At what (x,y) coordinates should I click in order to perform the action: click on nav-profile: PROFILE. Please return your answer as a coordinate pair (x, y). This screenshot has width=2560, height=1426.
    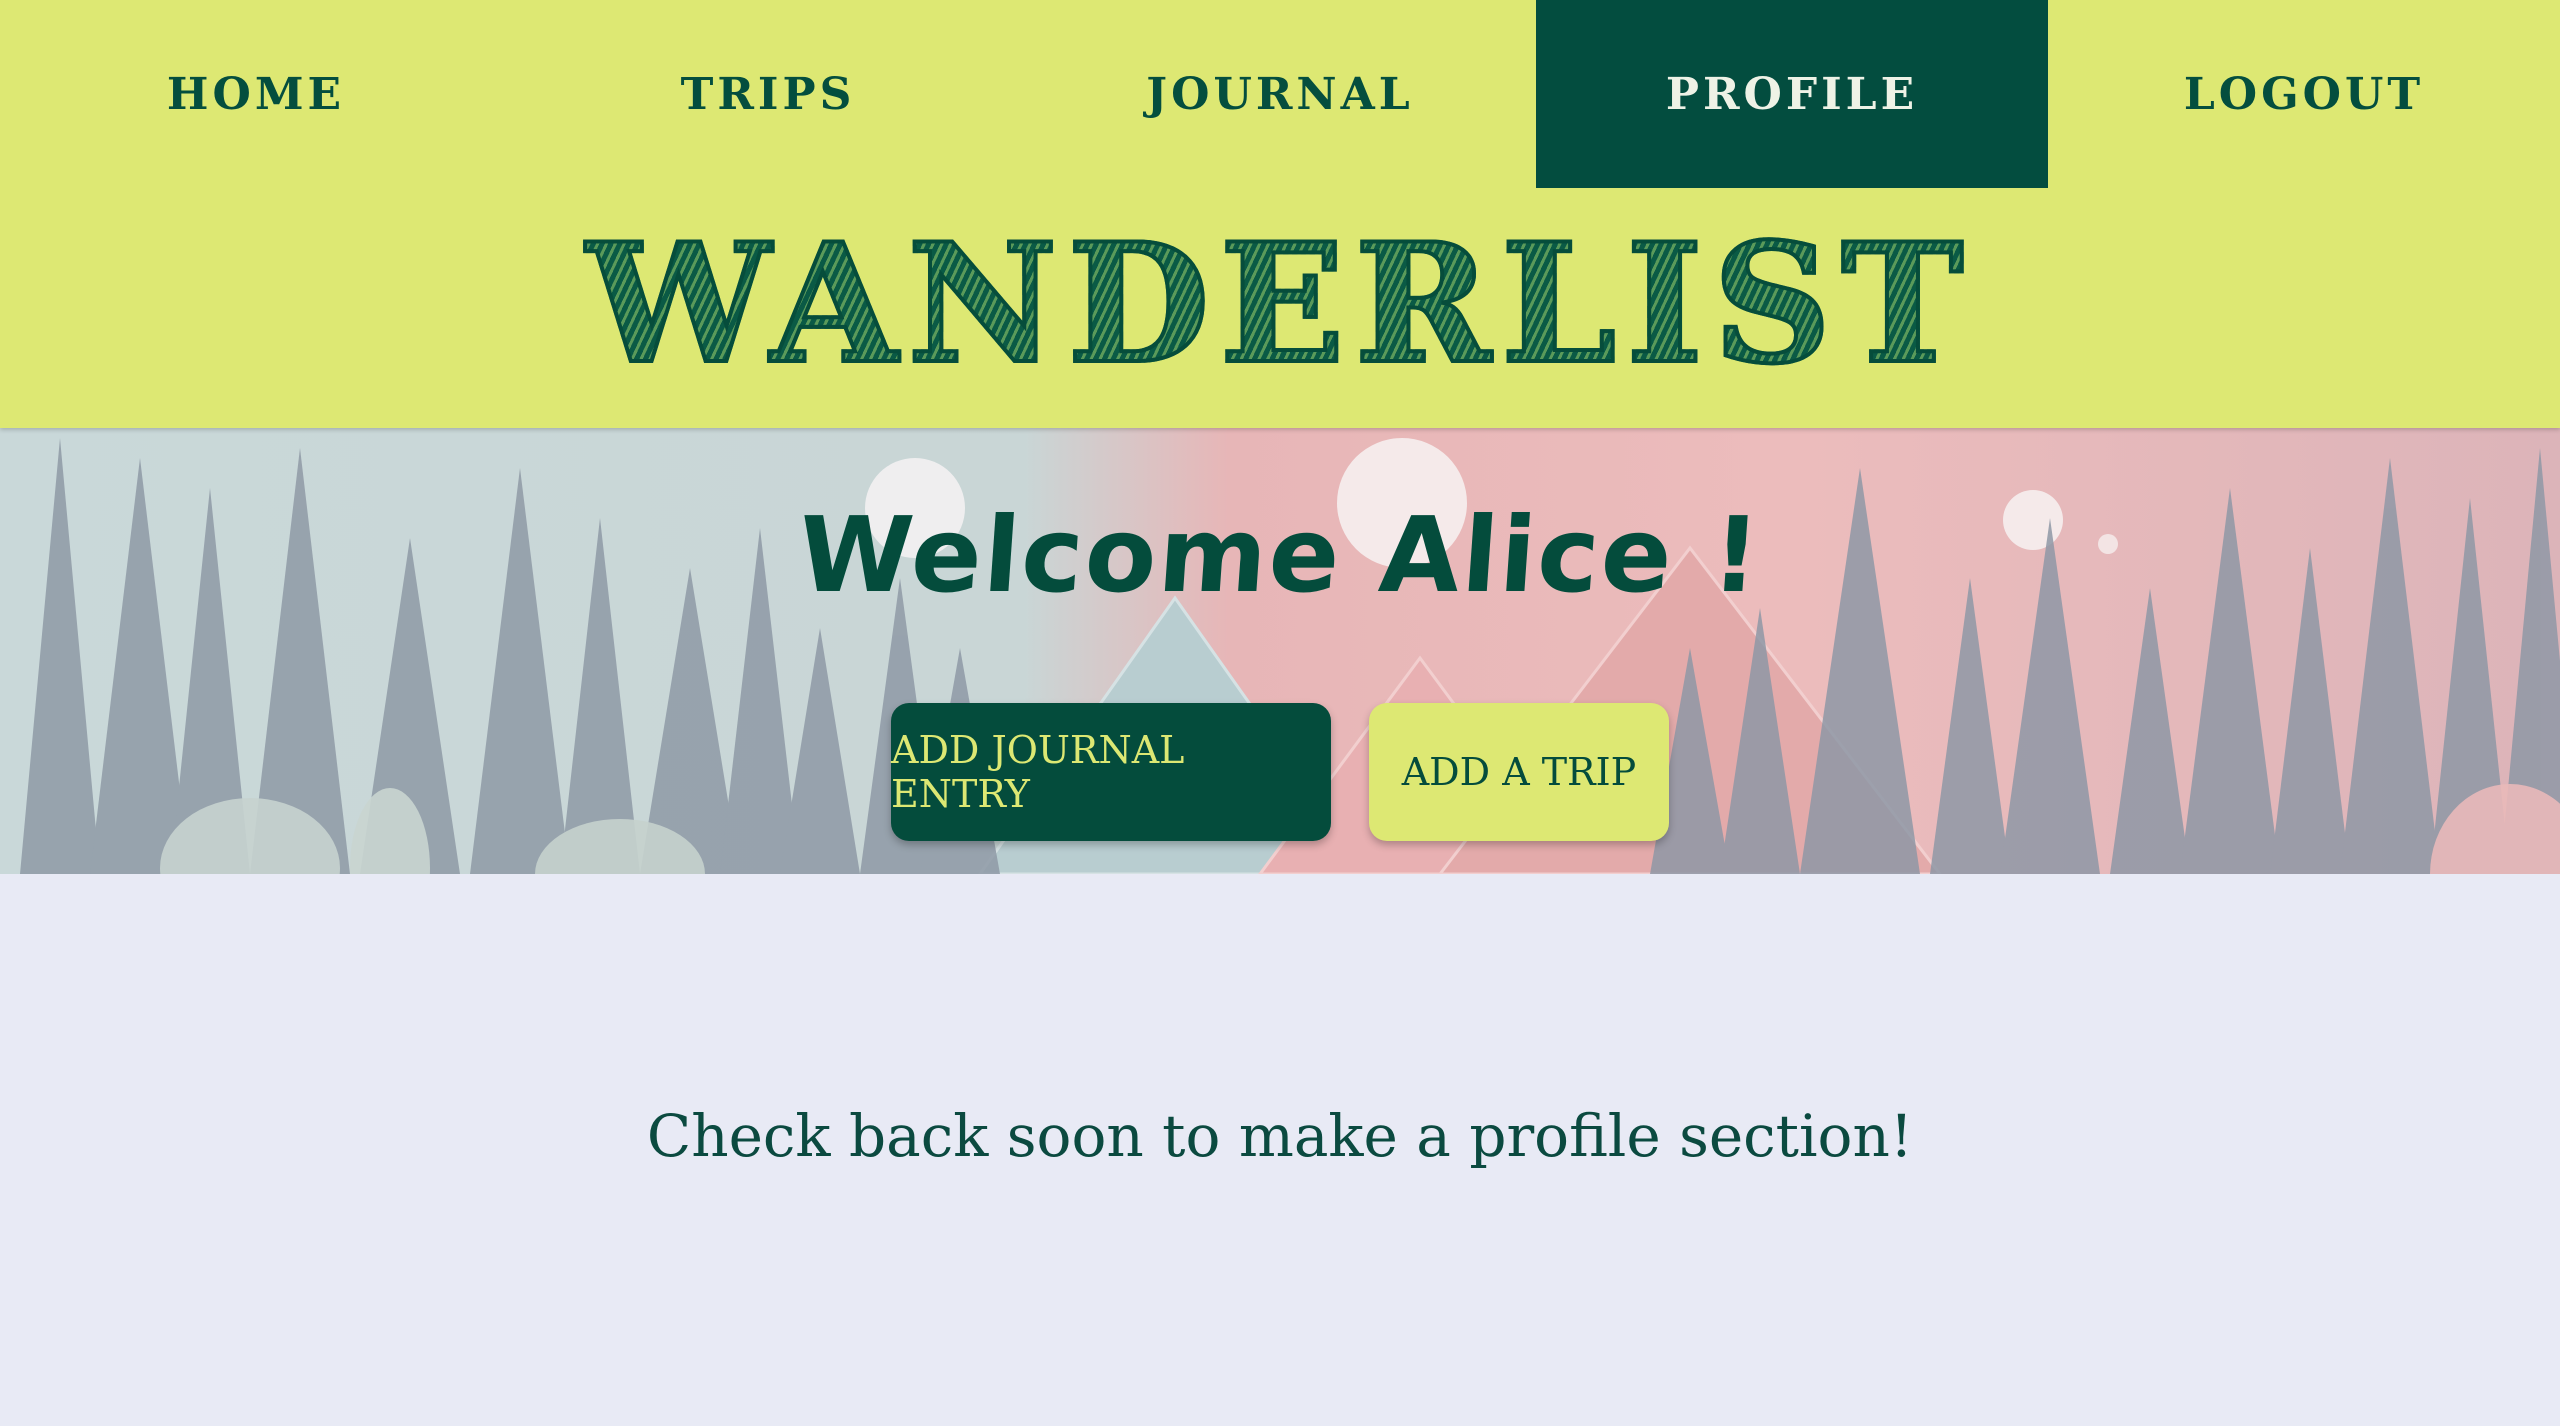
    Looking at the image, I should click on (1792, 94).